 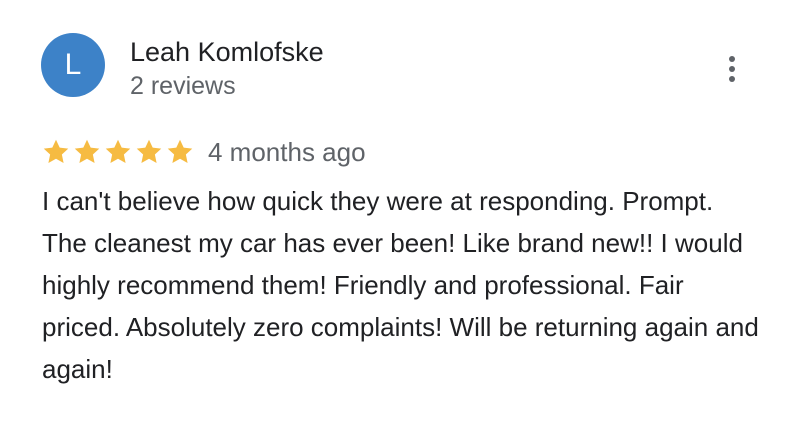 What do you see at coordinates (287, 152) in the screenshot?
I see `review-date: 4 months ago` at bounding box center [287, 152].